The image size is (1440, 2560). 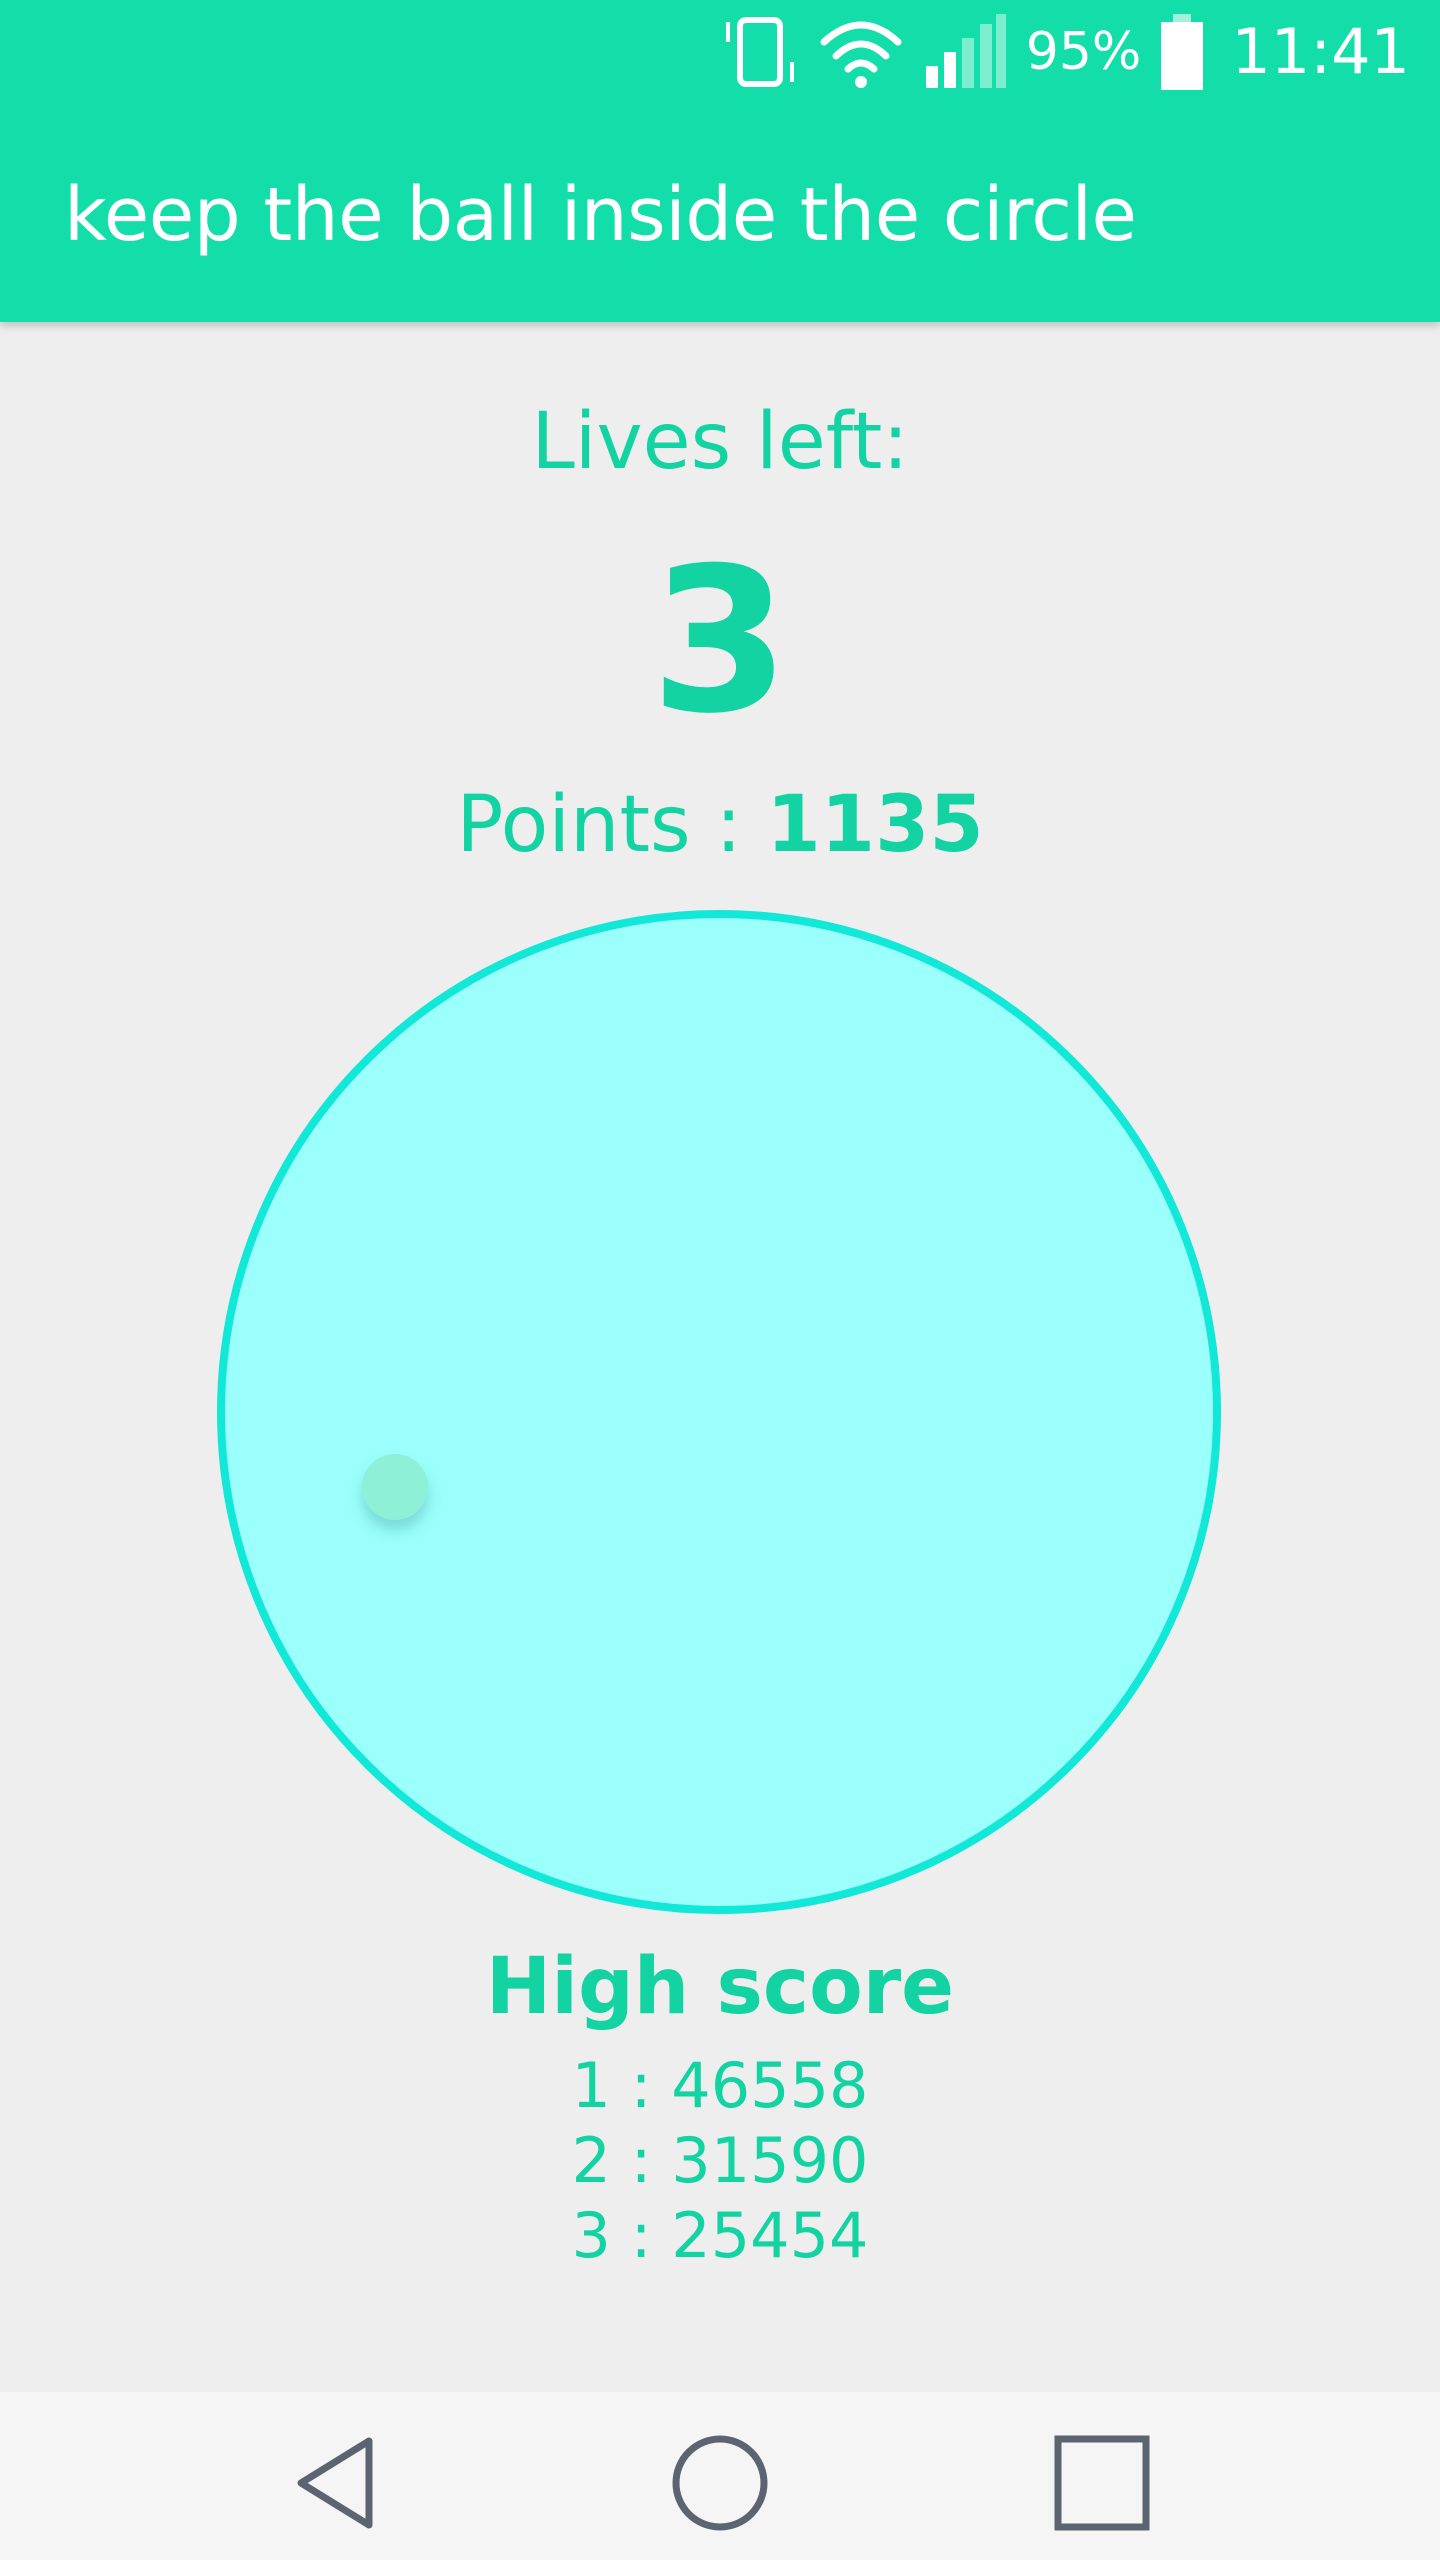 What do you see at coordinates (720, 1987) in the screenshot?
I see `high-score-title: High score` at bounding box center [720, 1987].